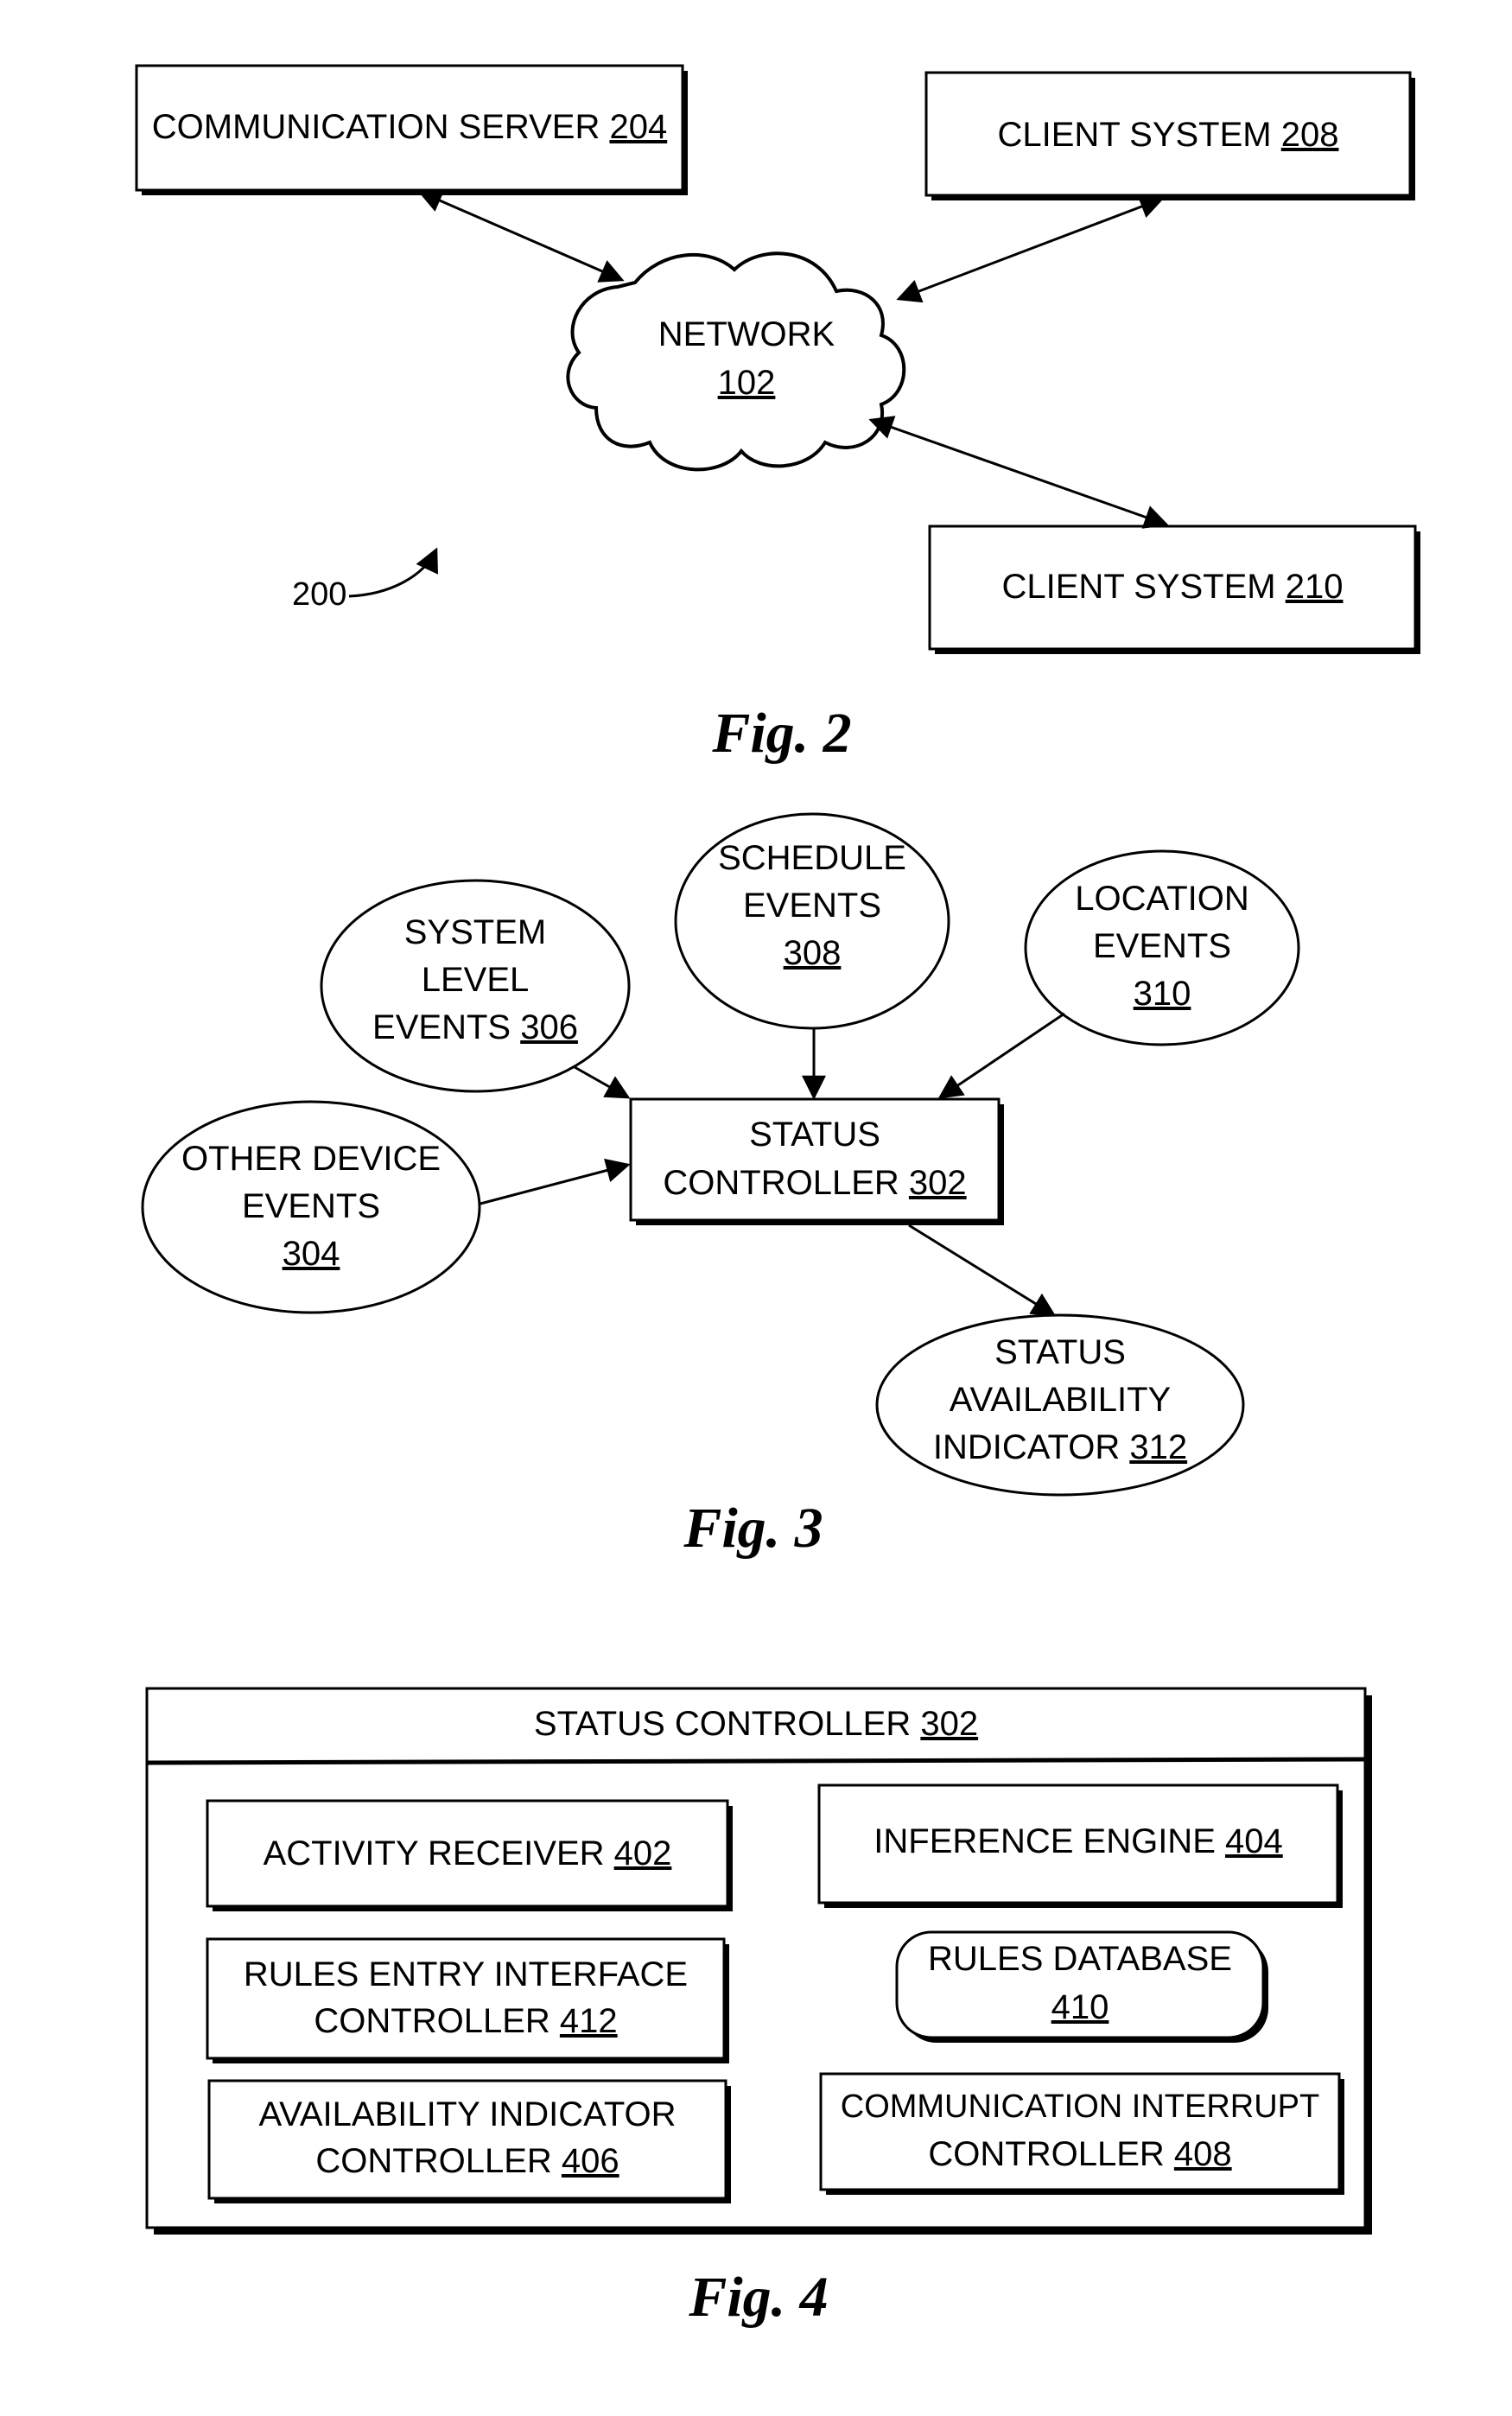  I want to click on component-label: INFERENCE ENGINE, so click(1049, 1841).